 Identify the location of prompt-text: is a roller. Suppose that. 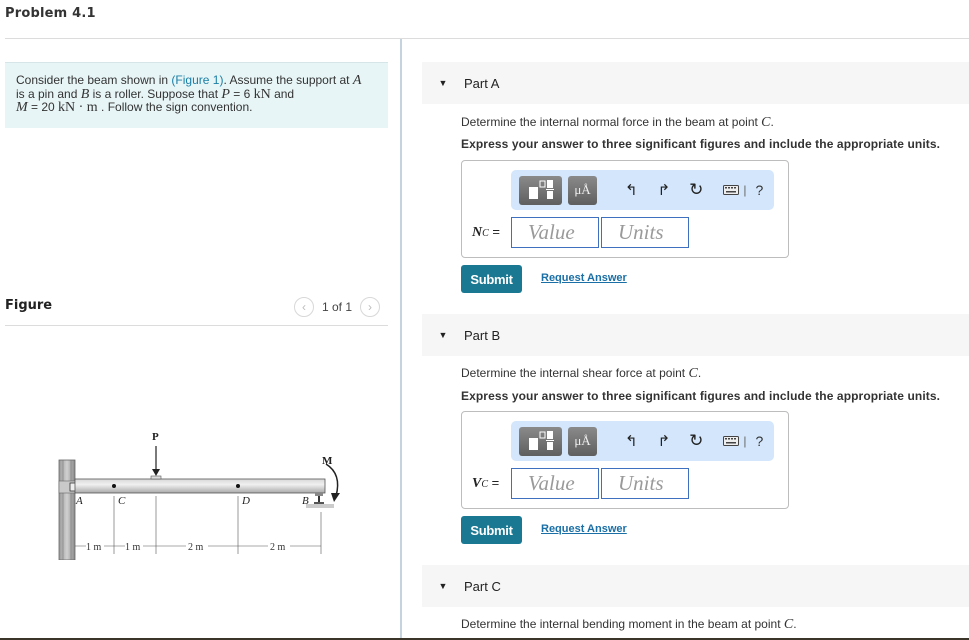
(155, 93).